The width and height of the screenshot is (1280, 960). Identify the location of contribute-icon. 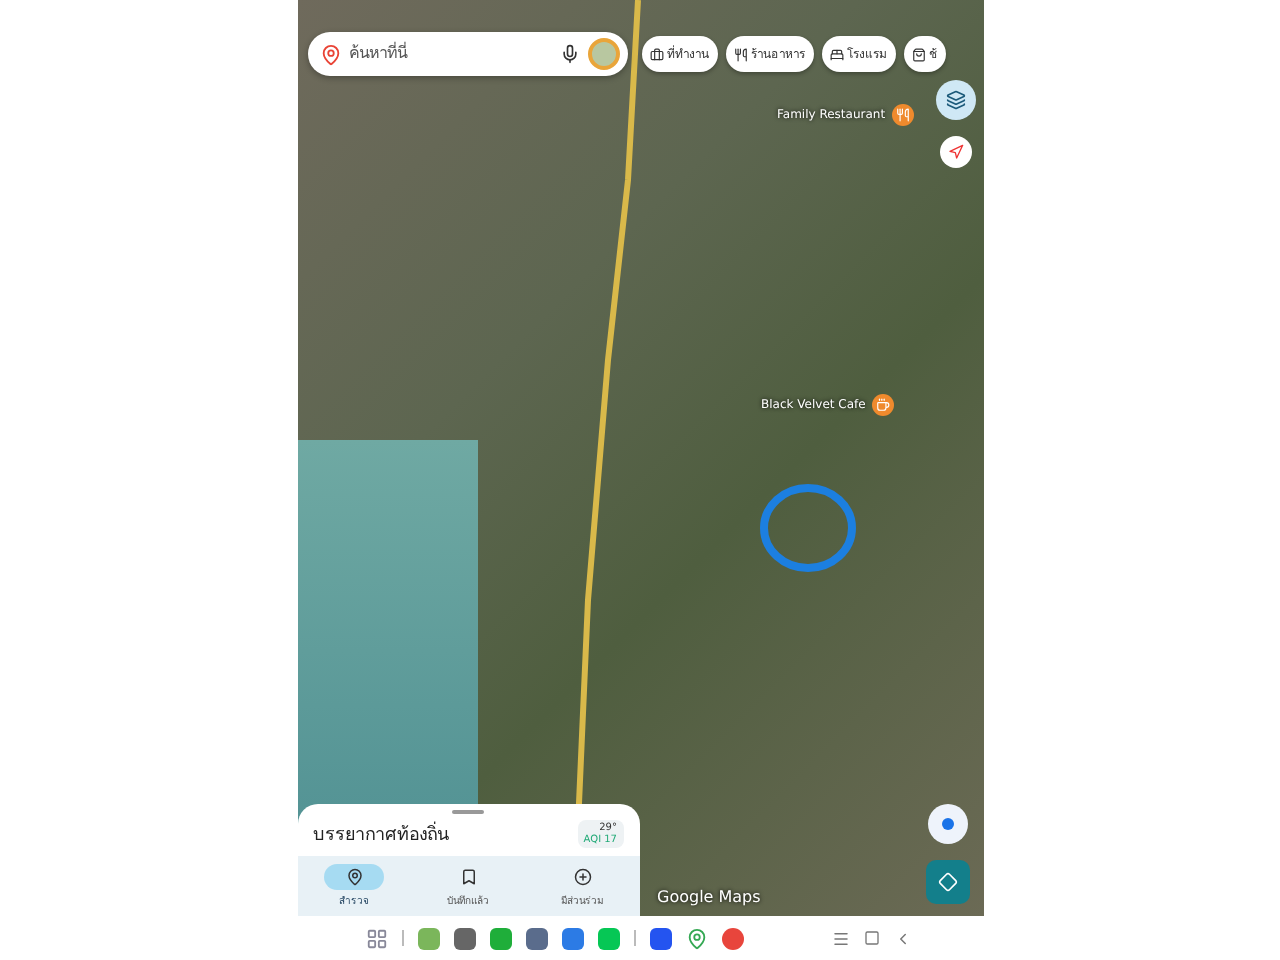
(582, 877).